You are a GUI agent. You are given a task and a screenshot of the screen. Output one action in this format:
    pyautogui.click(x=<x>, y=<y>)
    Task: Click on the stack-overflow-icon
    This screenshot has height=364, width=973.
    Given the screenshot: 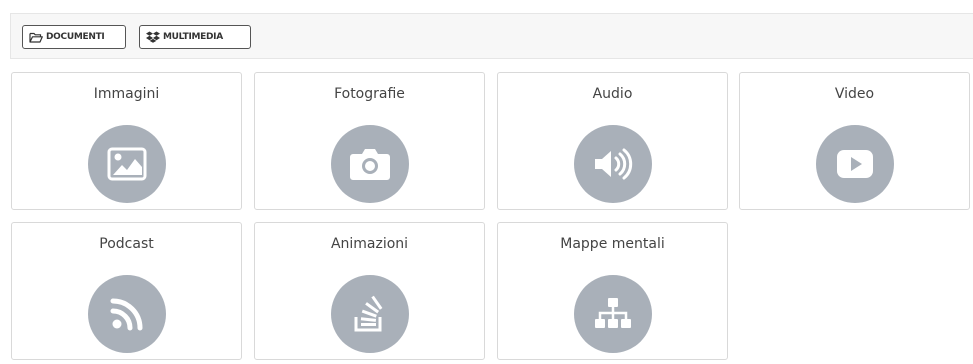 What is the action you would take?
    pyautogui.click(x=368, y=313)
    